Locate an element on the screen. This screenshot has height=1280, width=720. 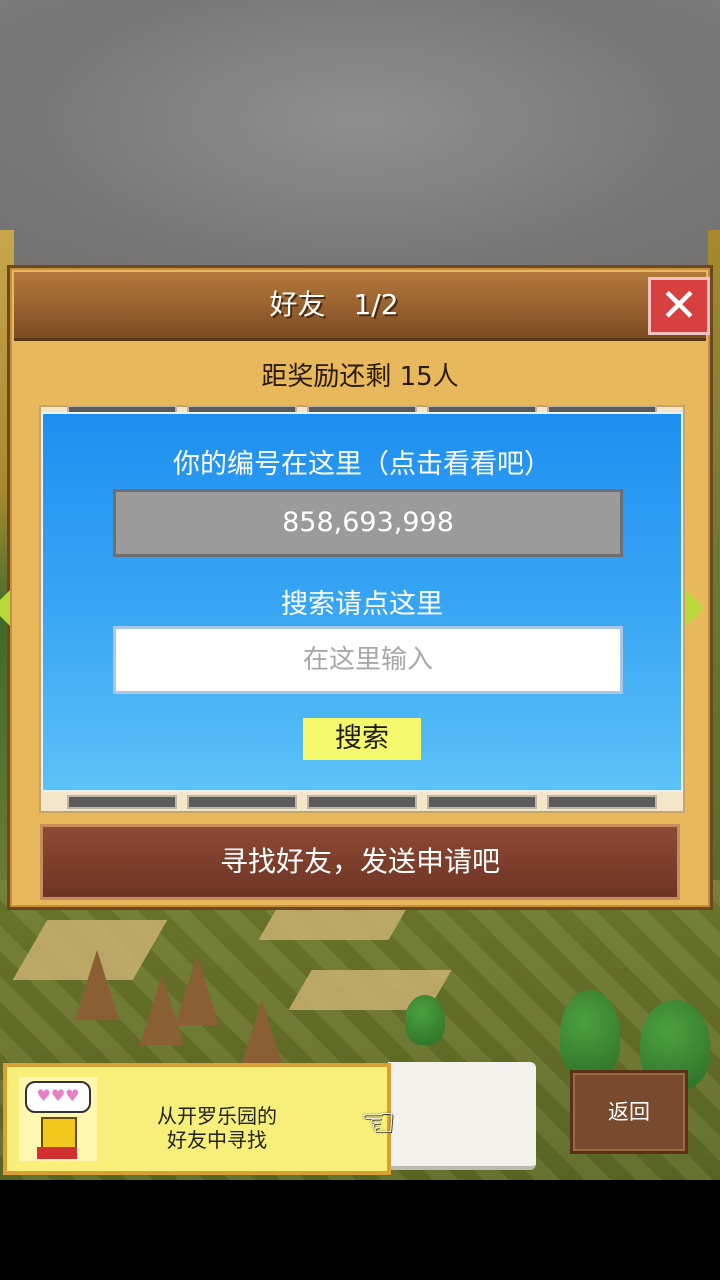
search-label: 搜索请点这里 is located at coordinates (362, 604).